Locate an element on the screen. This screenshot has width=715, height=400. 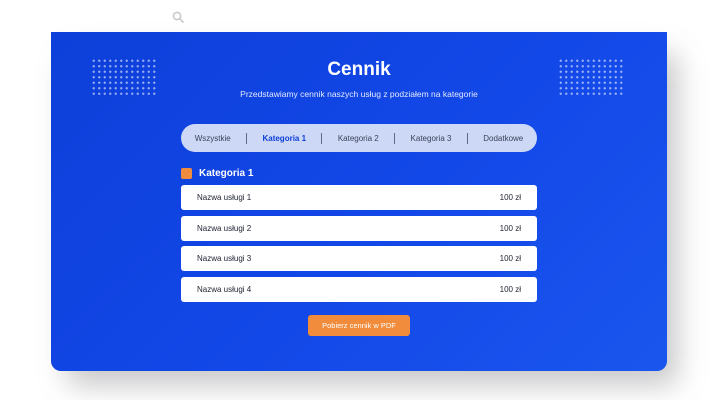
price-row: Nazwa usługi 1 100 zł is located at coordinates (359, 197).